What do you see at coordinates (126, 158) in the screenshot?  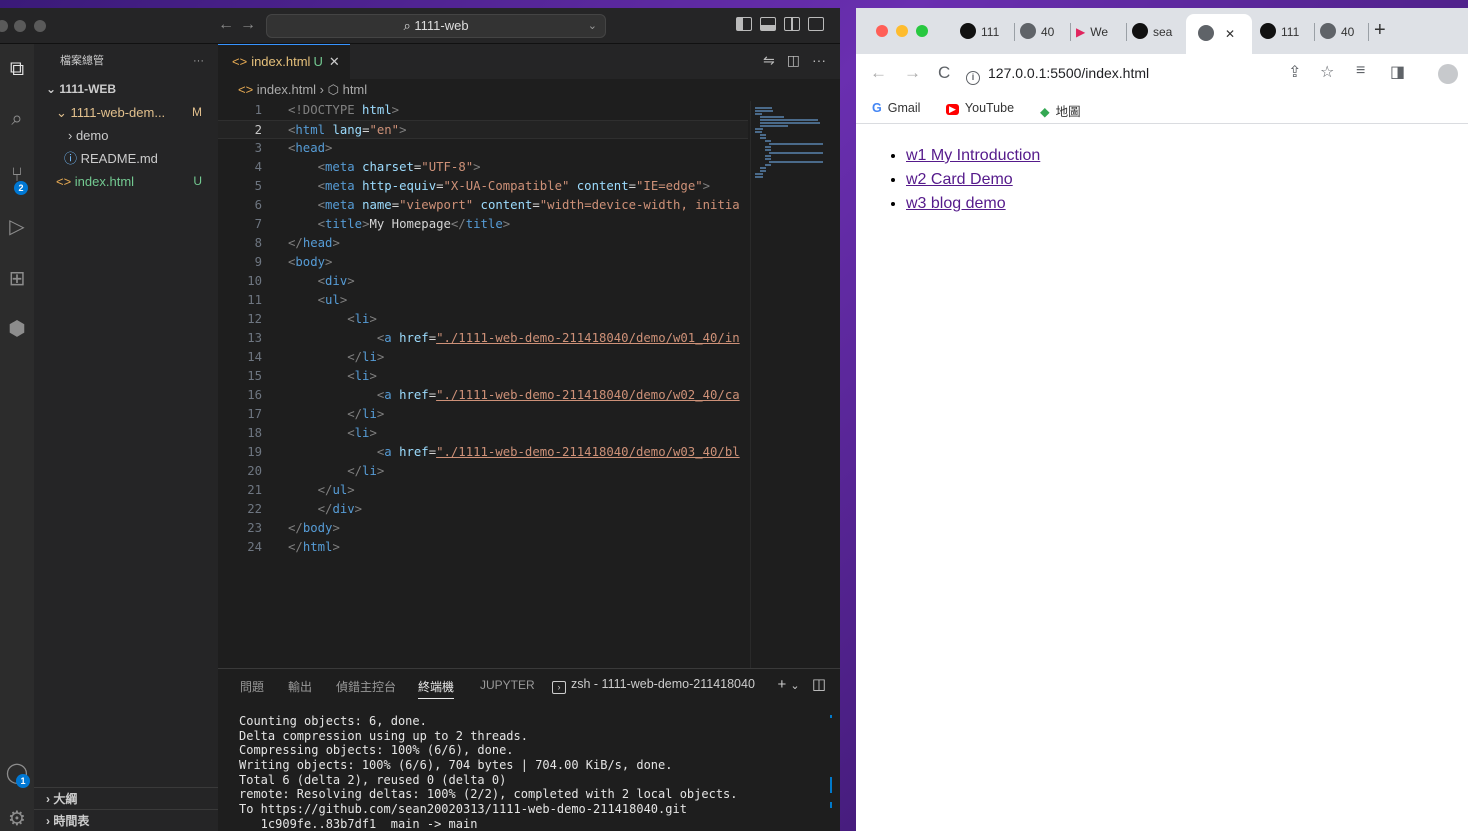 I see `tree-item-readme: ⓘ README.md` at bounding box center [126, 158].